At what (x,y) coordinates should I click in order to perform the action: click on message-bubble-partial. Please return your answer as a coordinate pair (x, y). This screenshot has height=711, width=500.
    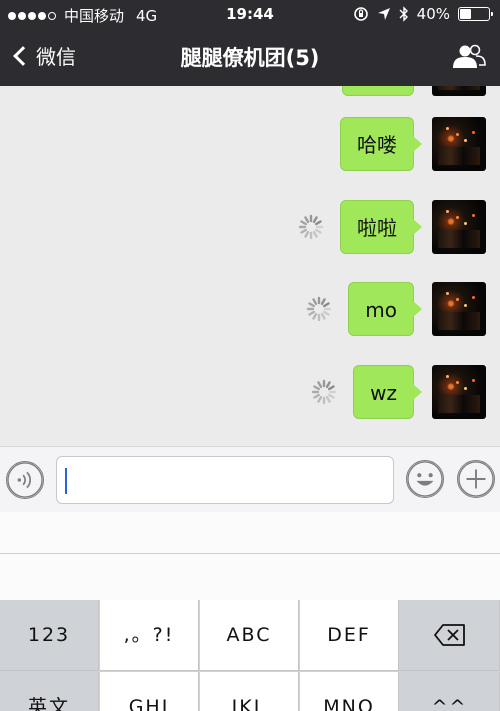
    Looking at the image, I should click on (378, 91).